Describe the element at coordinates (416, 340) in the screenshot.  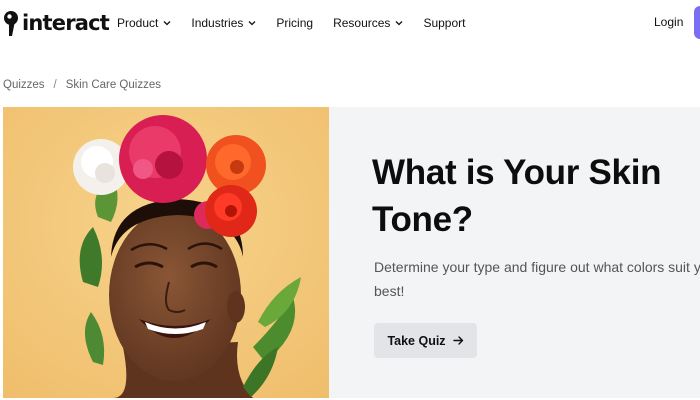
I see `take-quiz-label: Take Quiz` at that location.